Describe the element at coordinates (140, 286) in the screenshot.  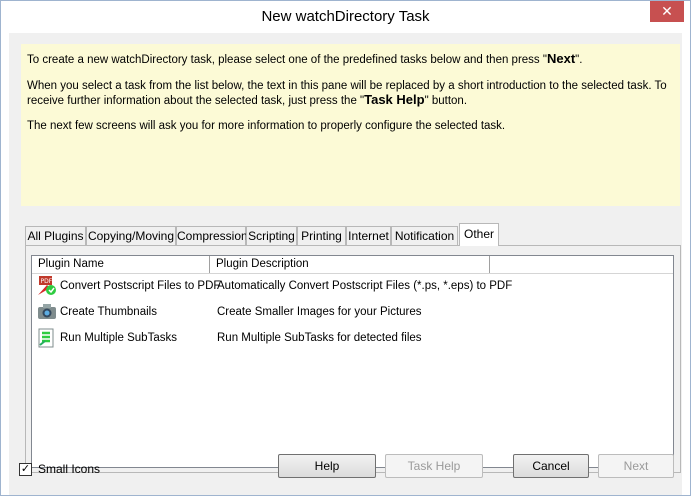
I see `plugin-name: Convert Postscript Files to PDF` at that location.